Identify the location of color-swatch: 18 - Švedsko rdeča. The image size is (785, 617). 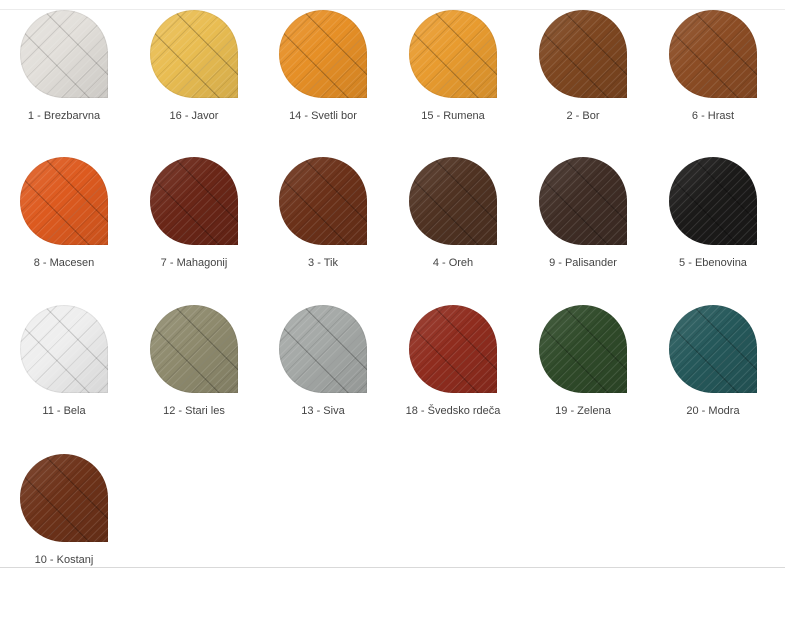
(454, 365).